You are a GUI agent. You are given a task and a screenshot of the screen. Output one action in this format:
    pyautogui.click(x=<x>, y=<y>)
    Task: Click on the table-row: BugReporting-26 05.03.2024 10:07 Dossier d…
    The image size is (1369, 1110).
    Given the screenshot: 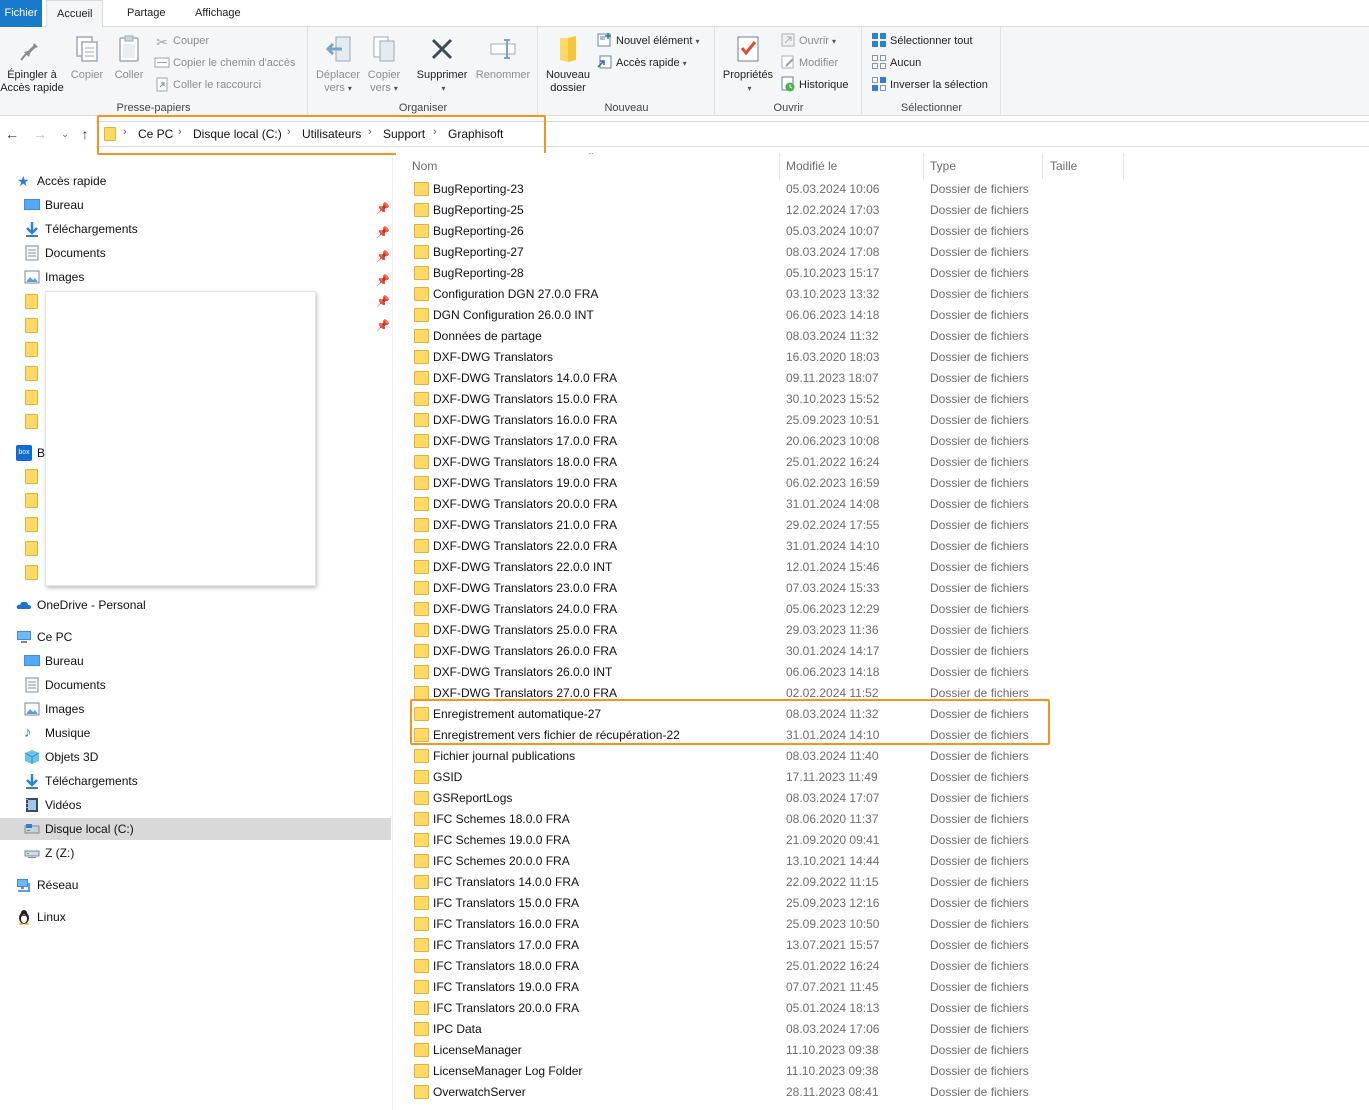 What is the action you would take?
    pyautogui.click(x=732, y=231)
    